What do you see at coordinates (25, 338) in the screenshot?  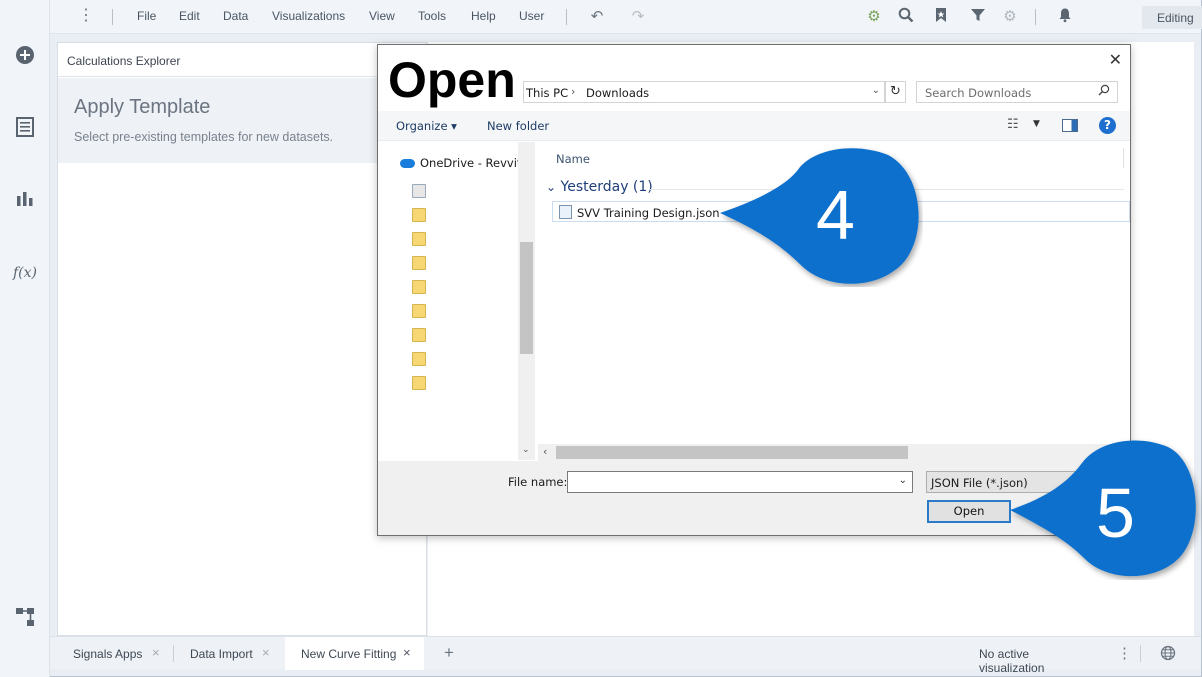 I see `left-rail: f(x)` at bounding box center [25, 338].